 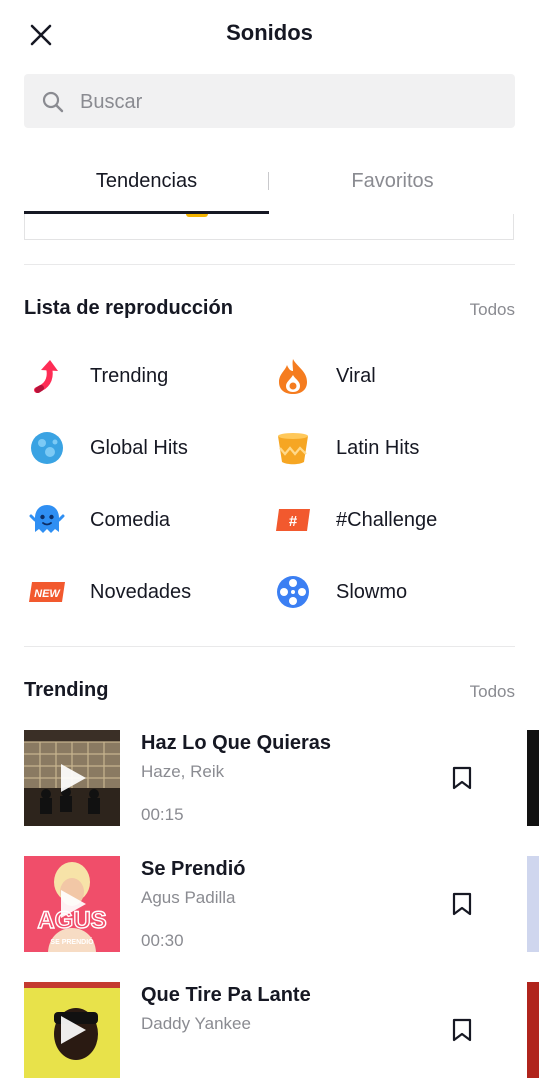 What do you see at coordinates (356, 375) in the screenshot?
I see `playlist-label: Viral` at bounding box center [356, 375].